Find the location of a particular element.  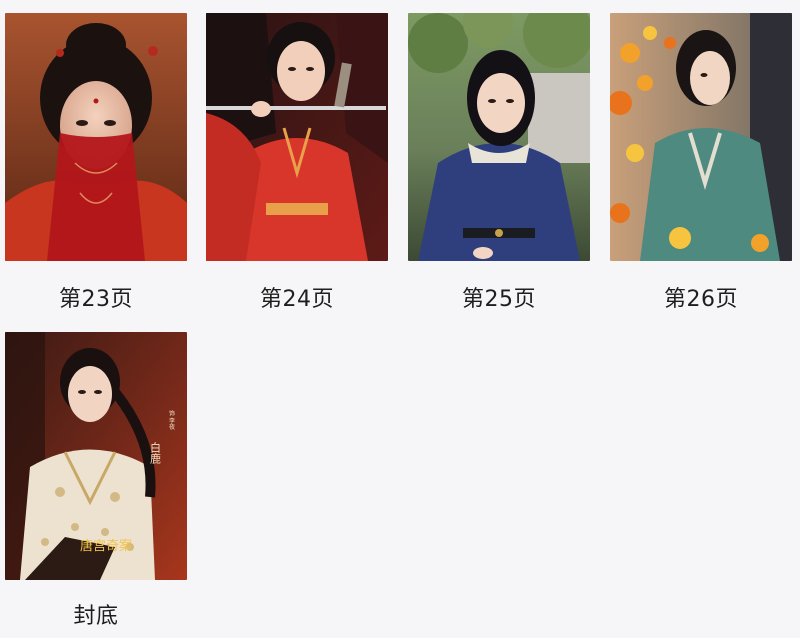

gallery-item: 第26页 is located at coordinates (701, 162).